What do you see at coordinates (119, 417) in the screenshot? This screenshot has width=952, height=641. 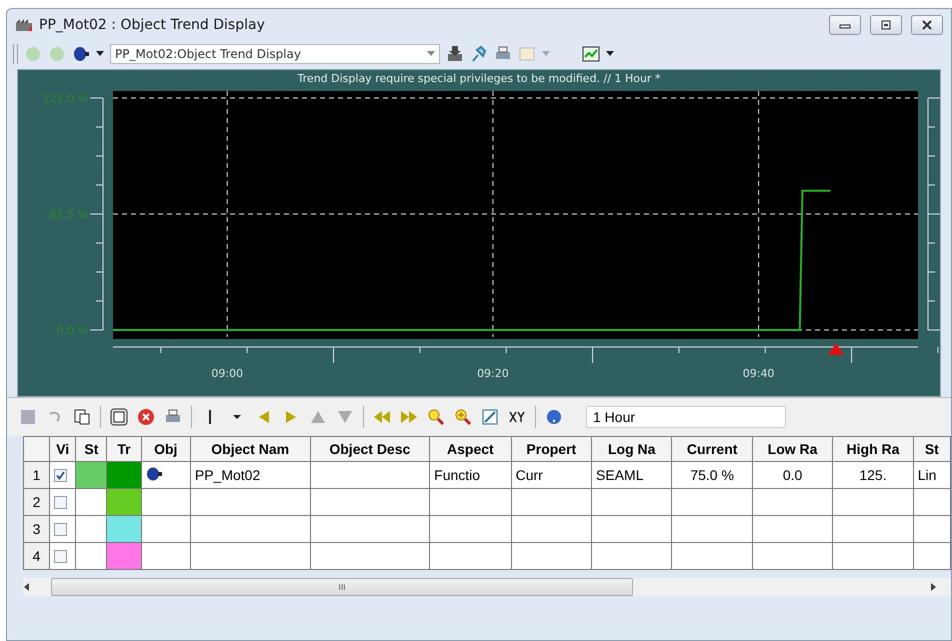 I see `properties-icon` at bounding box center [119, 417].